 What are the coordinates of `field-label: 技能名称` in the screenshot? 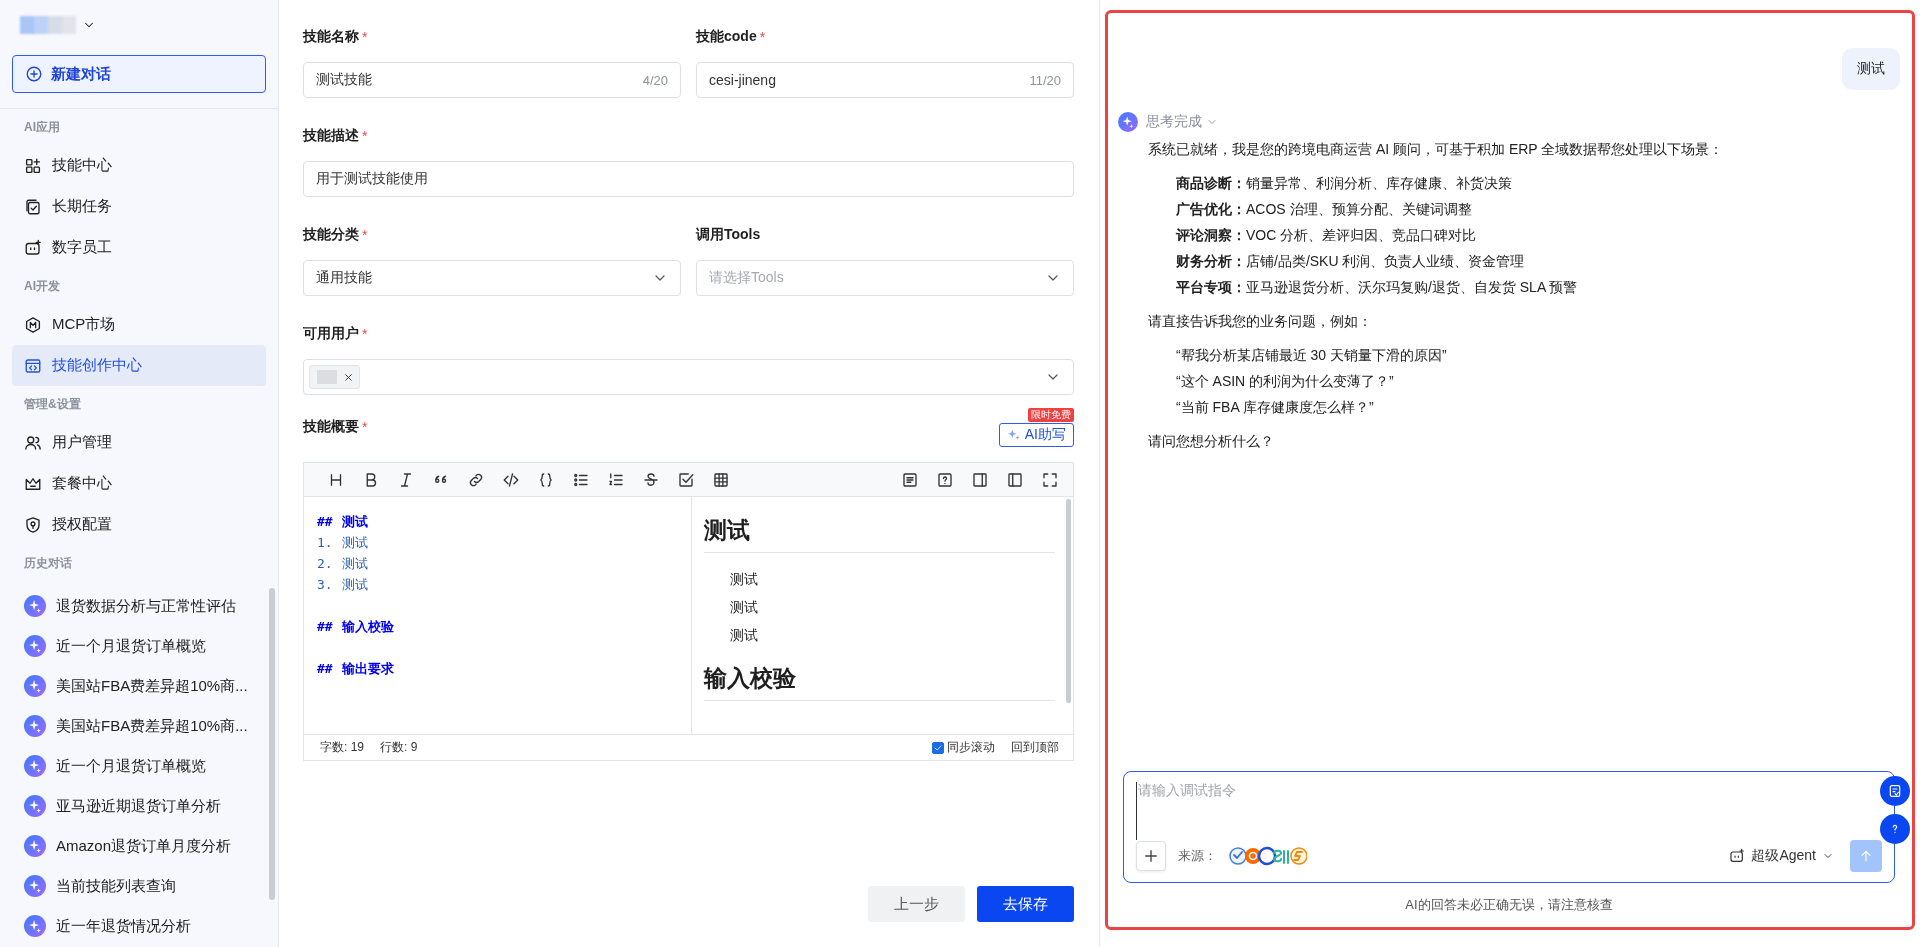 It's located at (331, 37).